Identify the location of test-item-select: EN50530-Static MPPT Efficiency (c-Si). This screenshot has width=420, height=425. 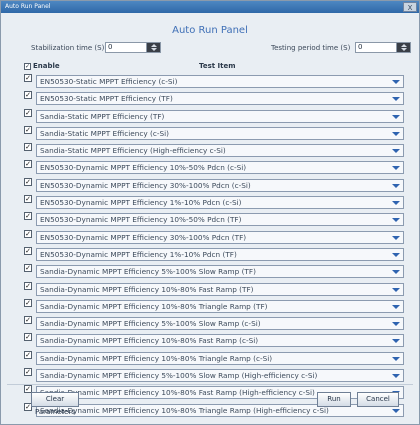
(220, 81).